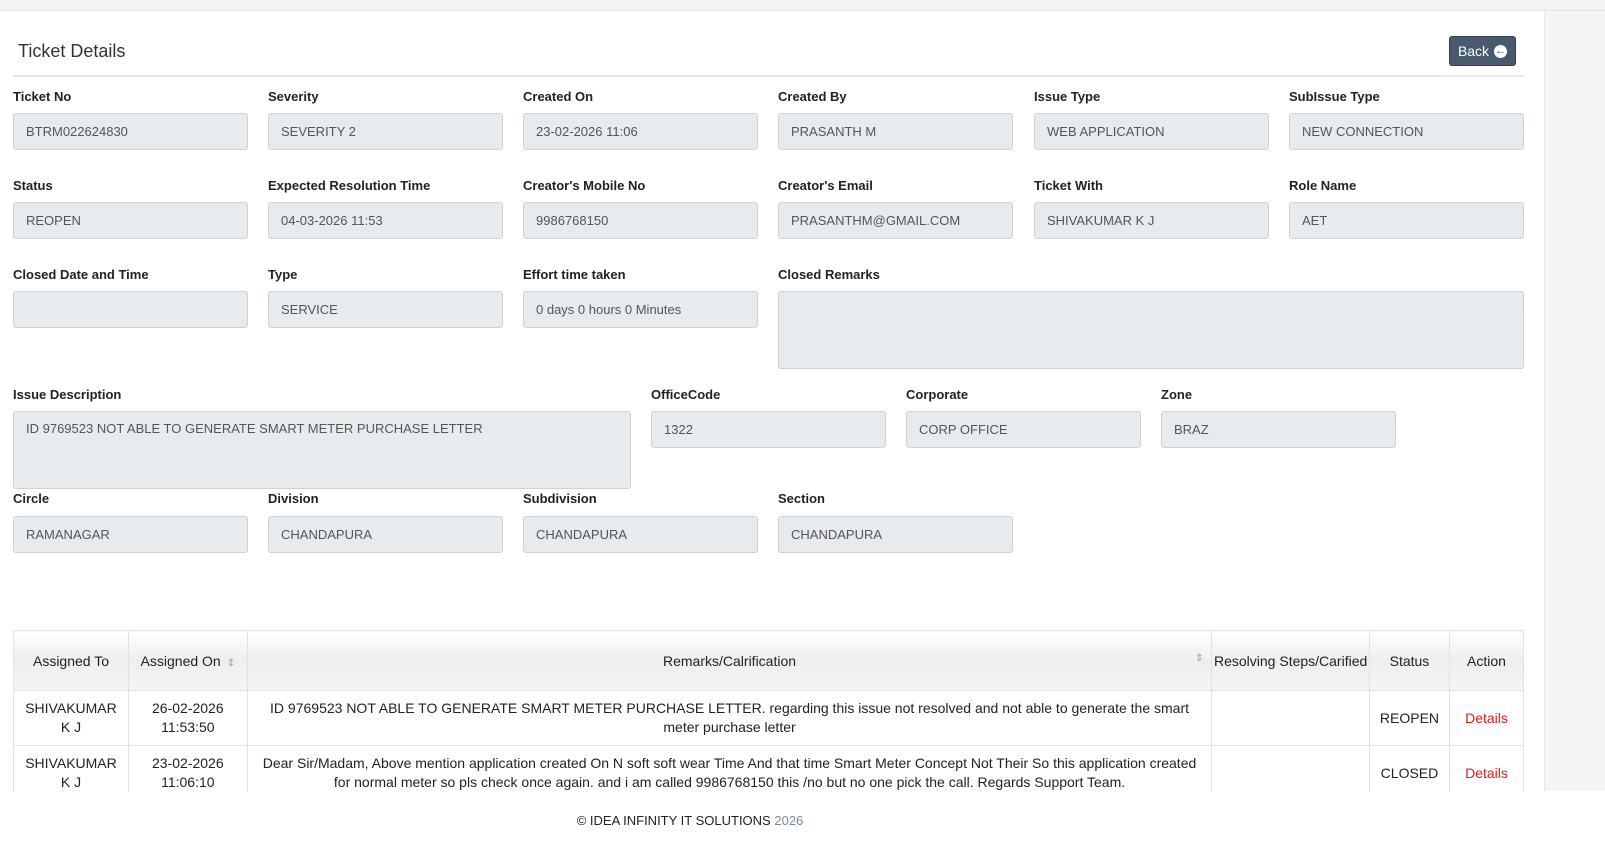 The width and height of the screenshot is (1605, 857). Describe the element at coordinates (895, 220) in the screenshot. I see `email-field: PRASANTHM@GMAIL.COM` at that location.